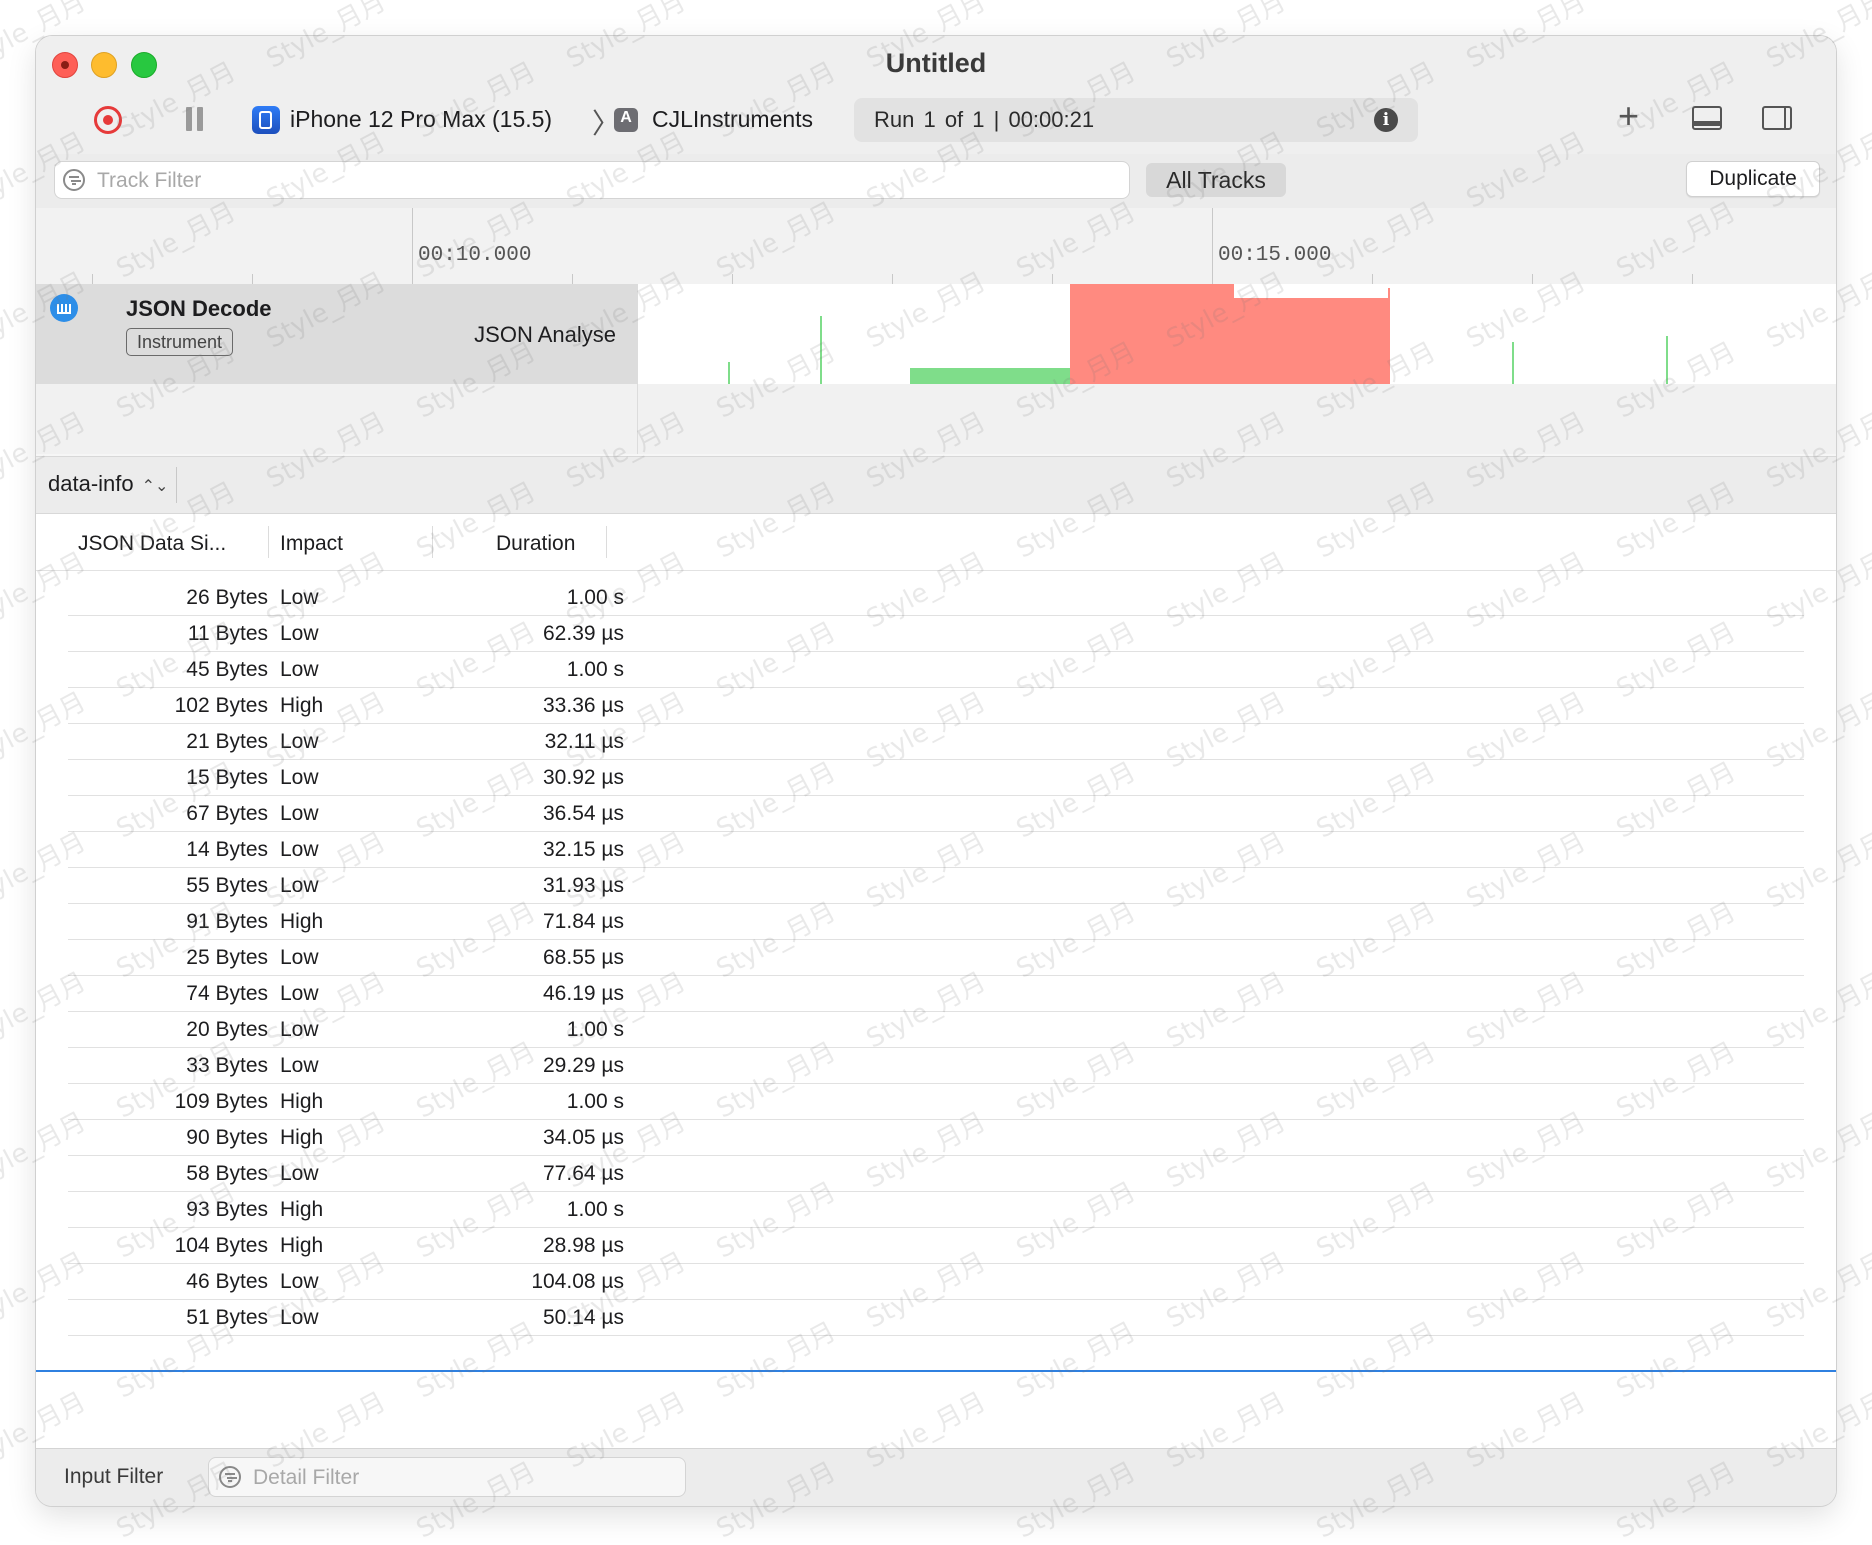  What do you see at coordinates (227, 1173) in the screenshot?
I see `size-cell: 58 Bytes` at bounding box center [227, 1173].